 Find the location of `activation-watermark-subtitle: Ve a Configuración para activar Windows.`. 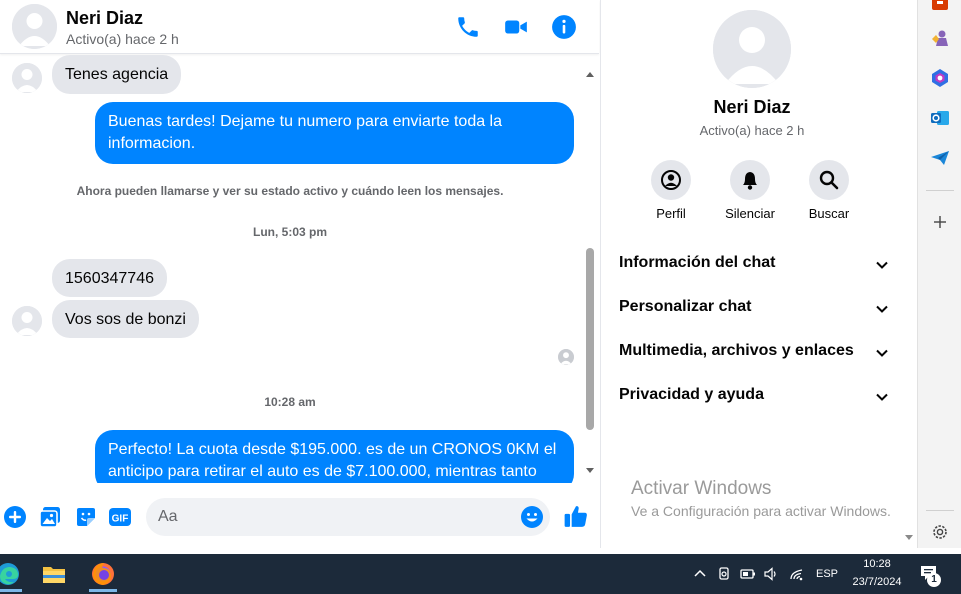

activation-watermark-subtitle: Ve a Configuración para activar Windows. is located at coordinates (761, 511).